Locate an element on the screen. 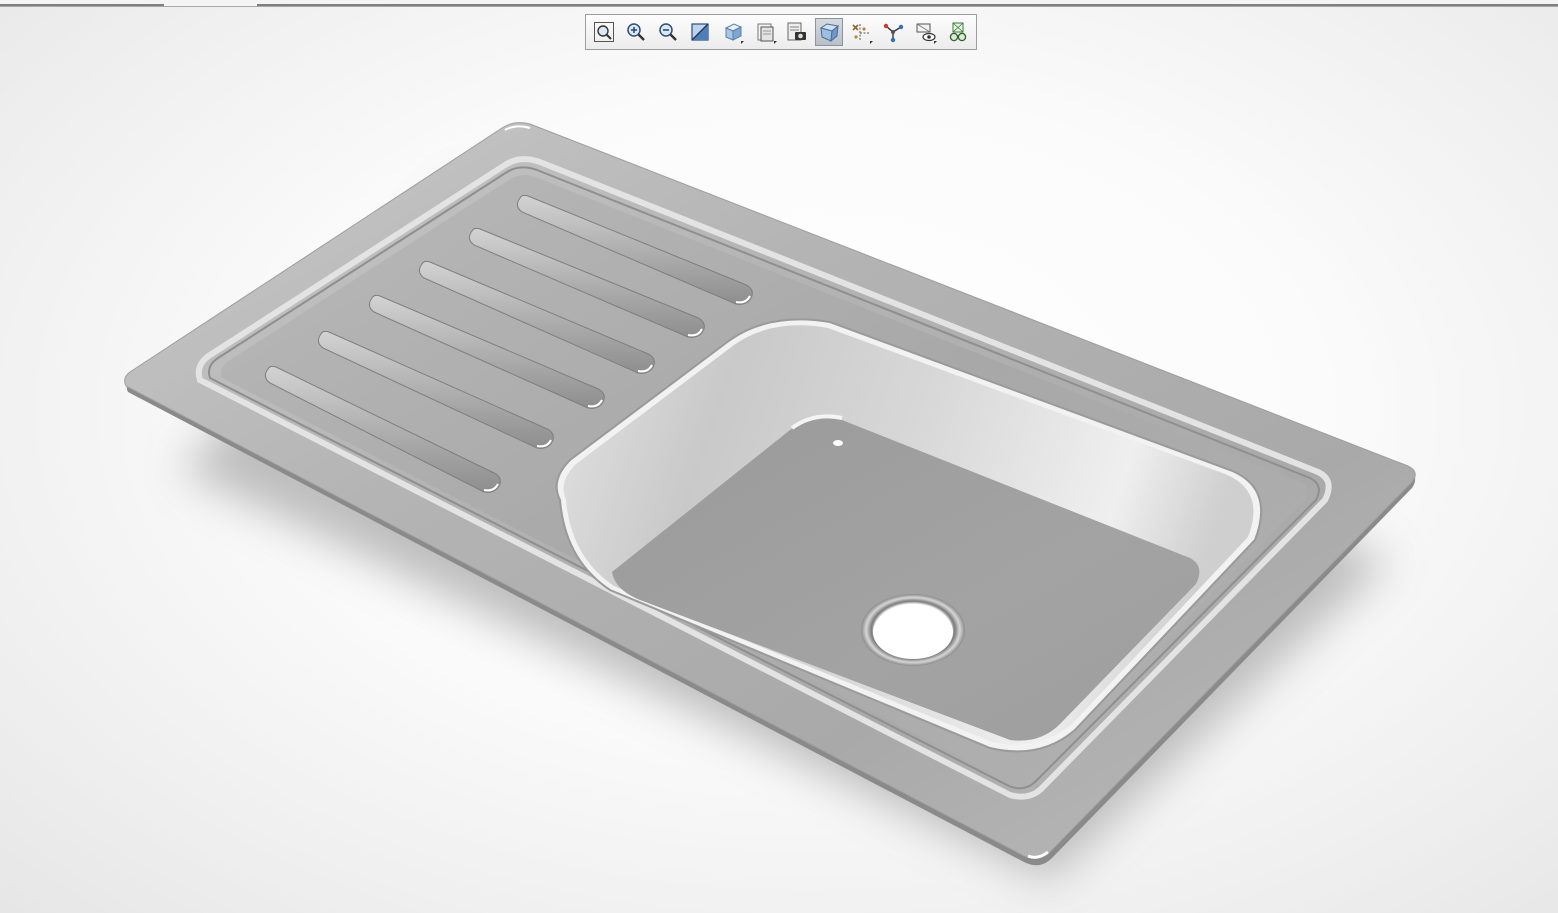 The width and height of the screenshot is (1558, 913). snapshot-camera-icon is located at coordinates (796, 31).